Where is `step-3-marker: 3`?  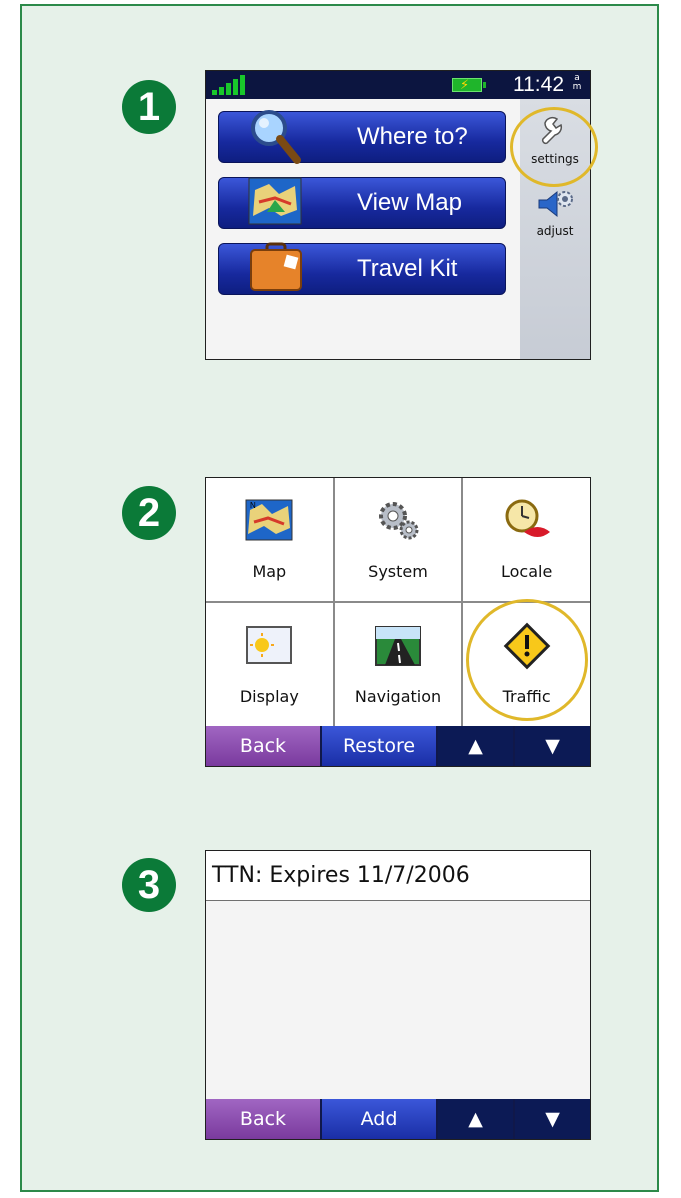 step-3-marker: 3 is located at coordinates (149, 885).